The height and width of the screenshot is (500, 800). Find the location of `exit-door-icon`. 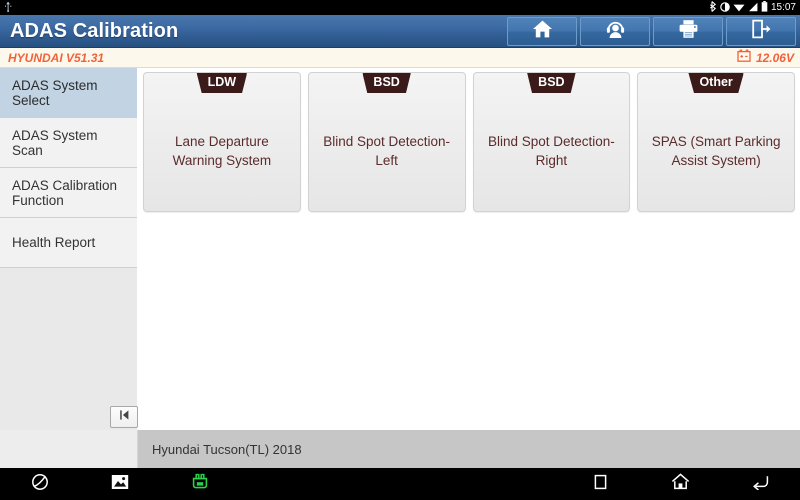

exit-door-icon is located at coordinates (761, 31).